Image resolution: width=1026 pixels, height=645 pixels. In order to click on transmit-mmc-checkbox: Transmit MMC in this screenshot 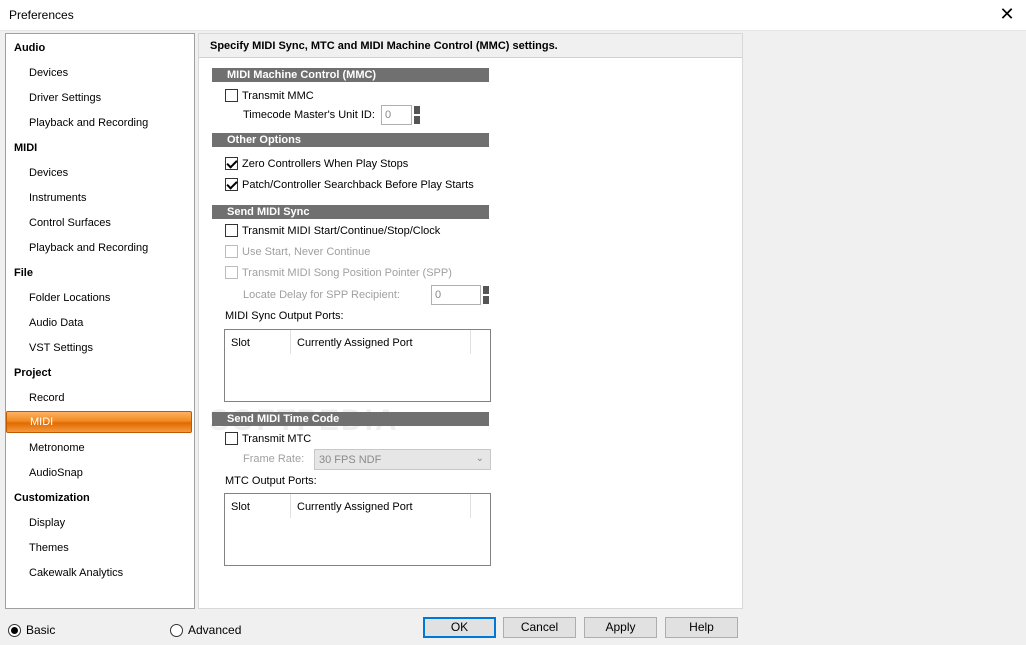, I will do `click(269, 95)`.